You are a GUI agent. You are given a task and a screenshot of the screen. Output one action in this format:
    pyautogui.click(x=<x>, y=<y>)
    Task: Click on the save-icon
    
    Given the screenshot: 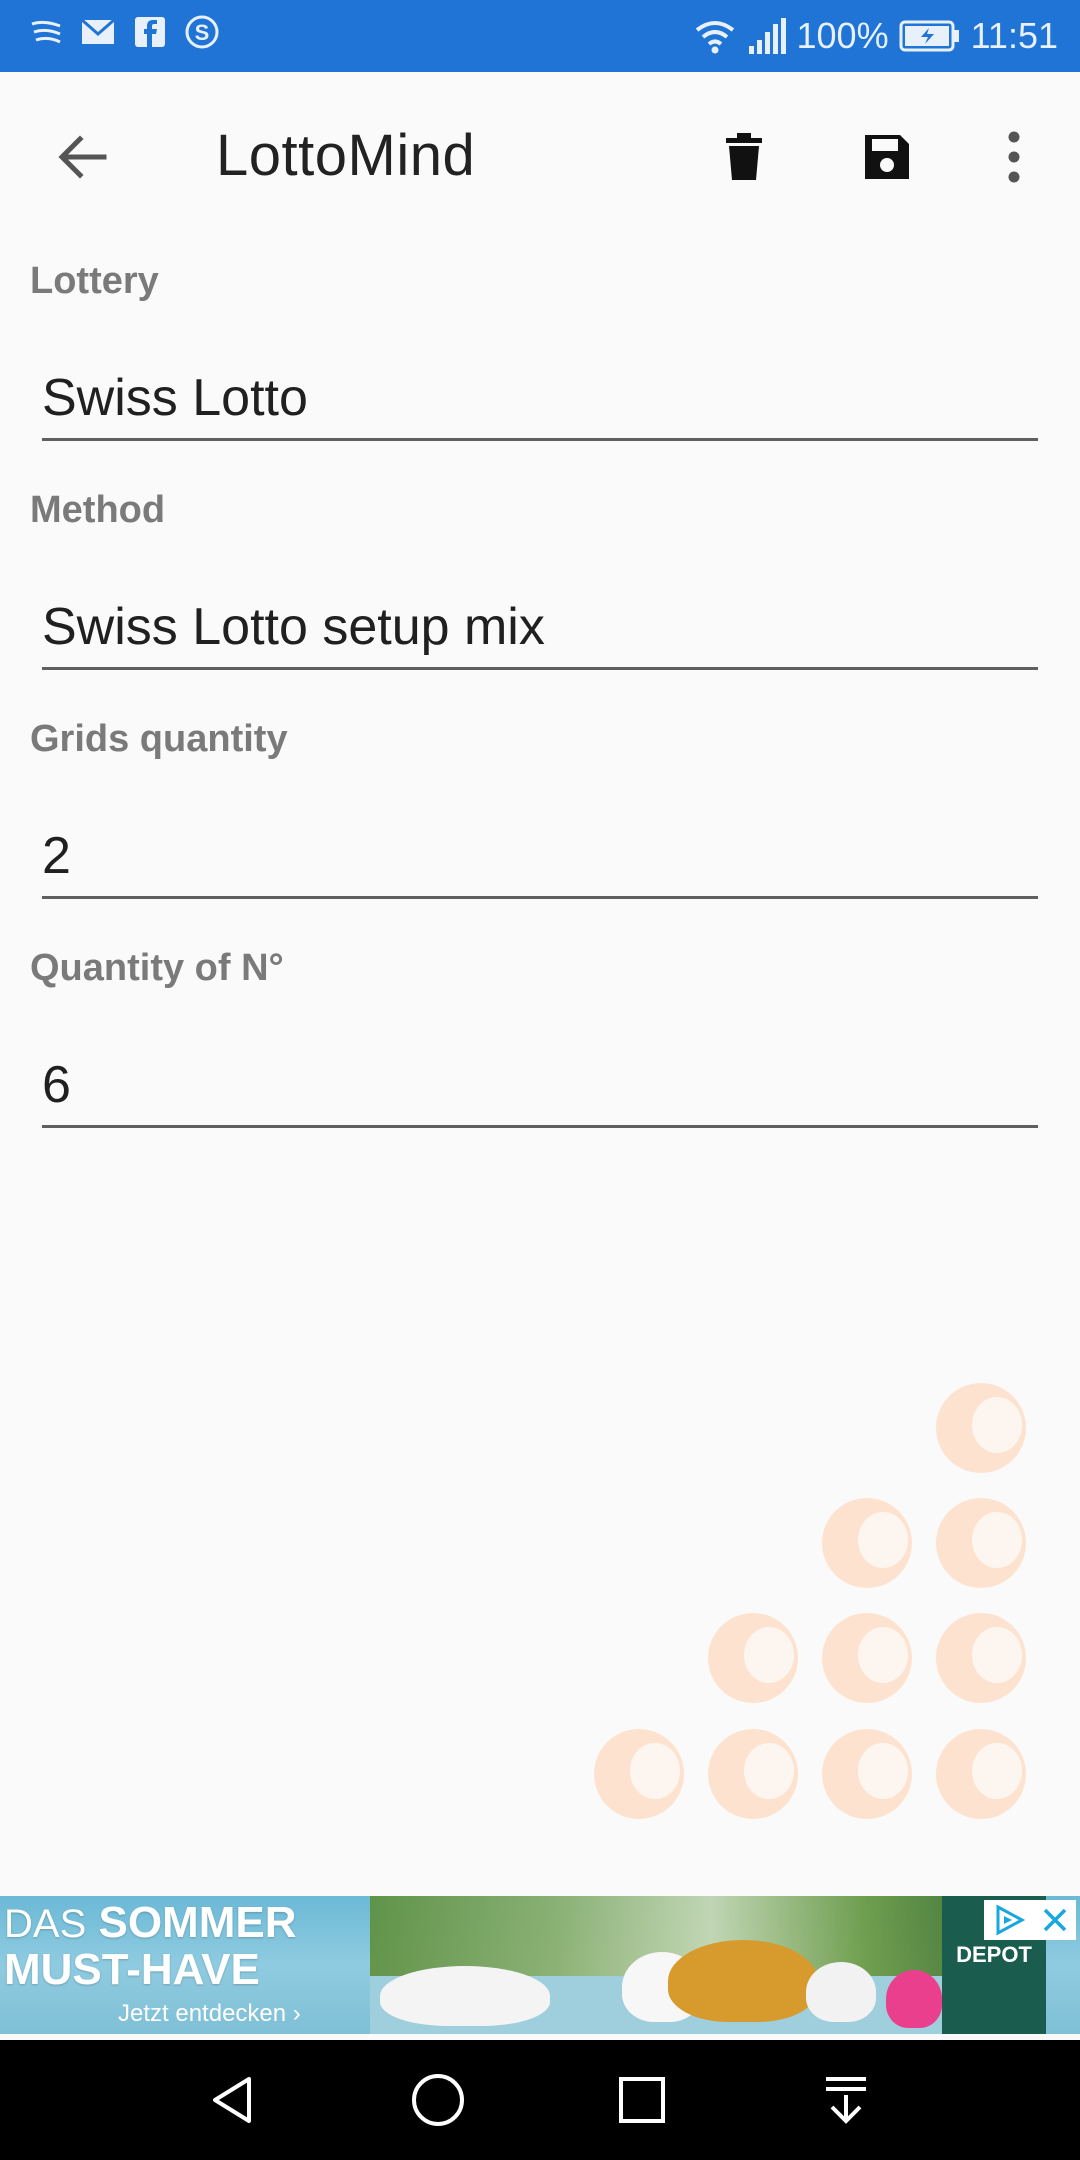 What is the action you would take?
    pyautogui.click(x=887, y=157)
    